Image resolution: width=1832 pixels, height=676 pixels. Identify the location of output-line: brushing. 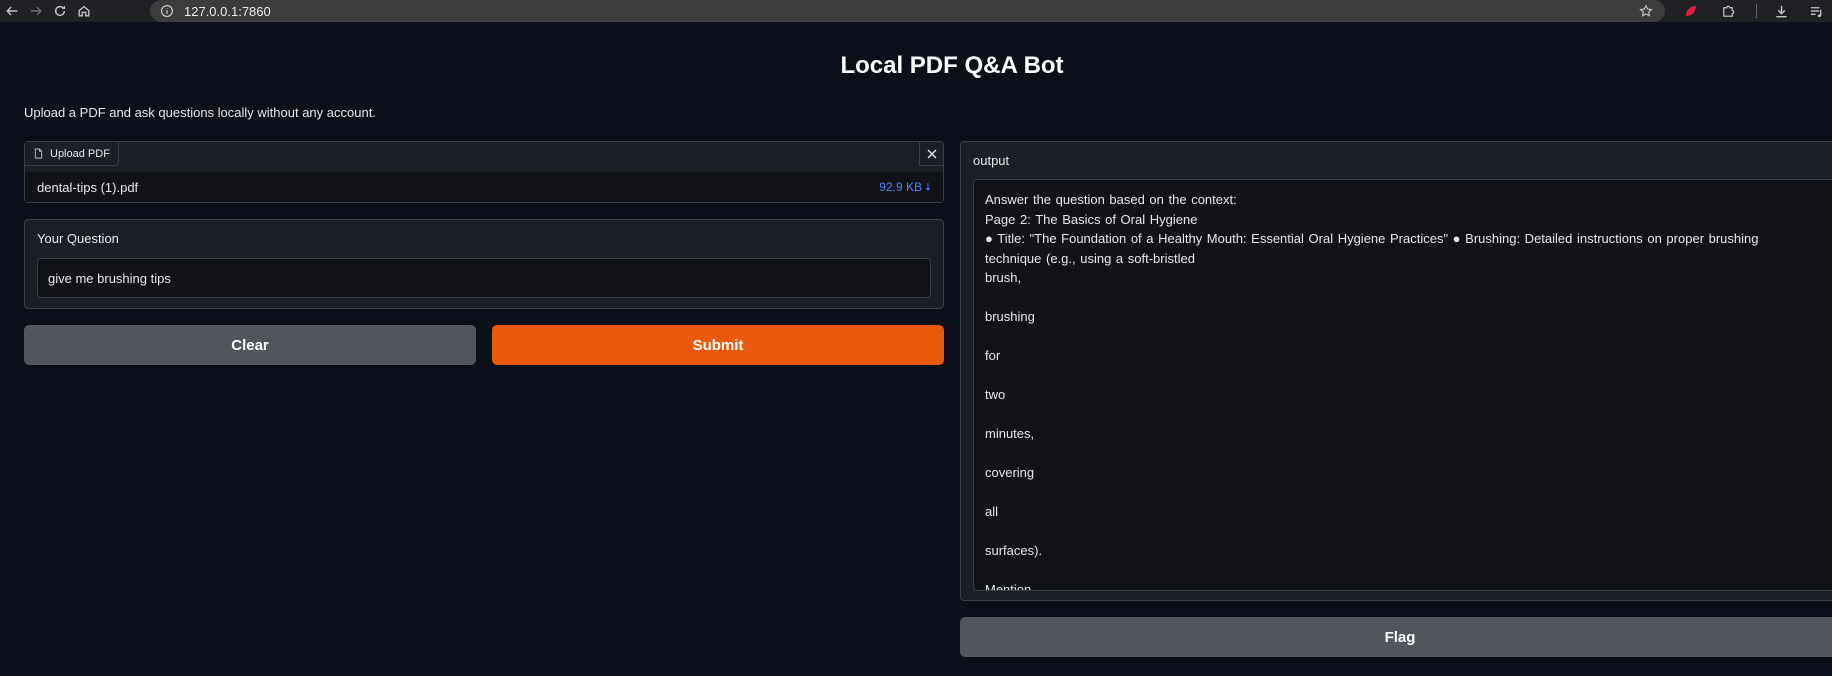
(1010, 316).